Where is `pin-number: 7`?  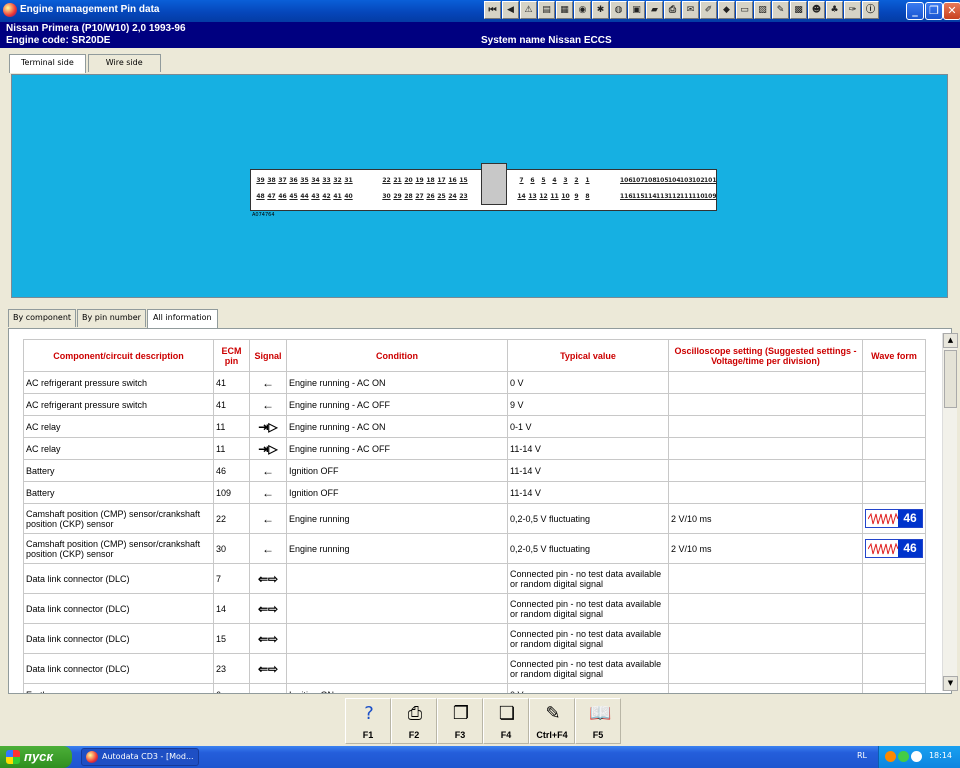 pin-number: 7 is located at coordinates (521, 180).